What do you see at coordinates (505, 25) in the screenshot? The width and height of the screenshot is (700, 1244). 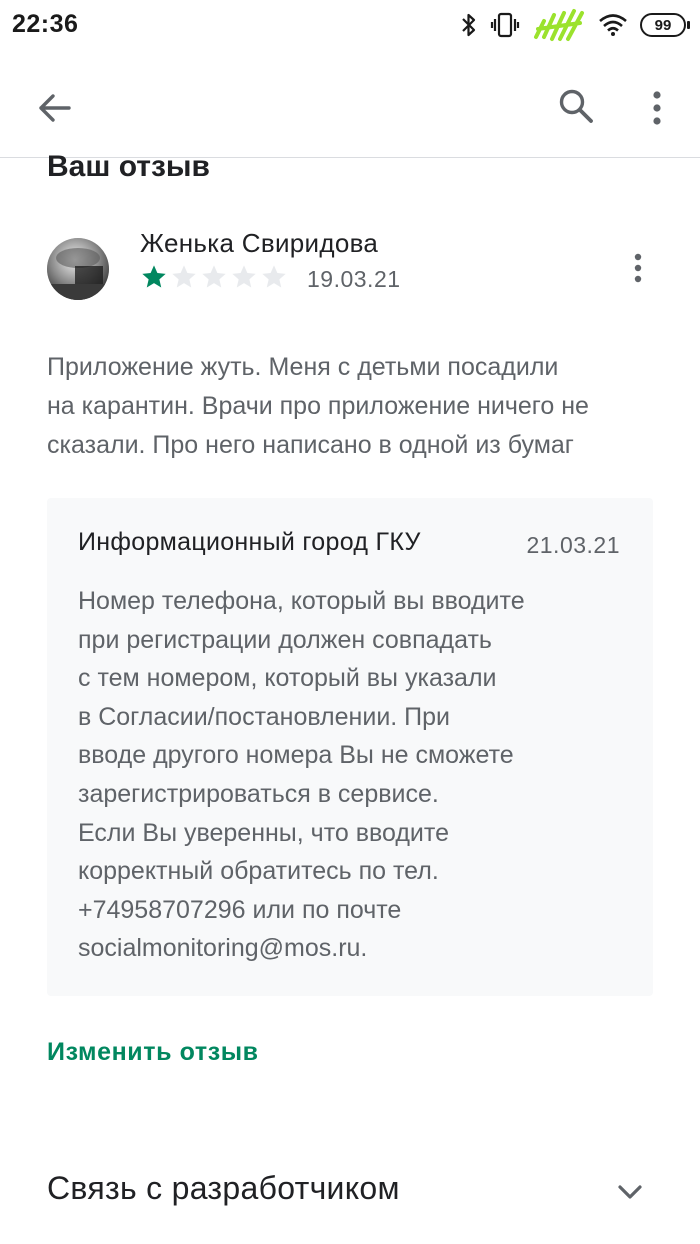 I see `vibrate-icon` at bounding box center [505, 25].